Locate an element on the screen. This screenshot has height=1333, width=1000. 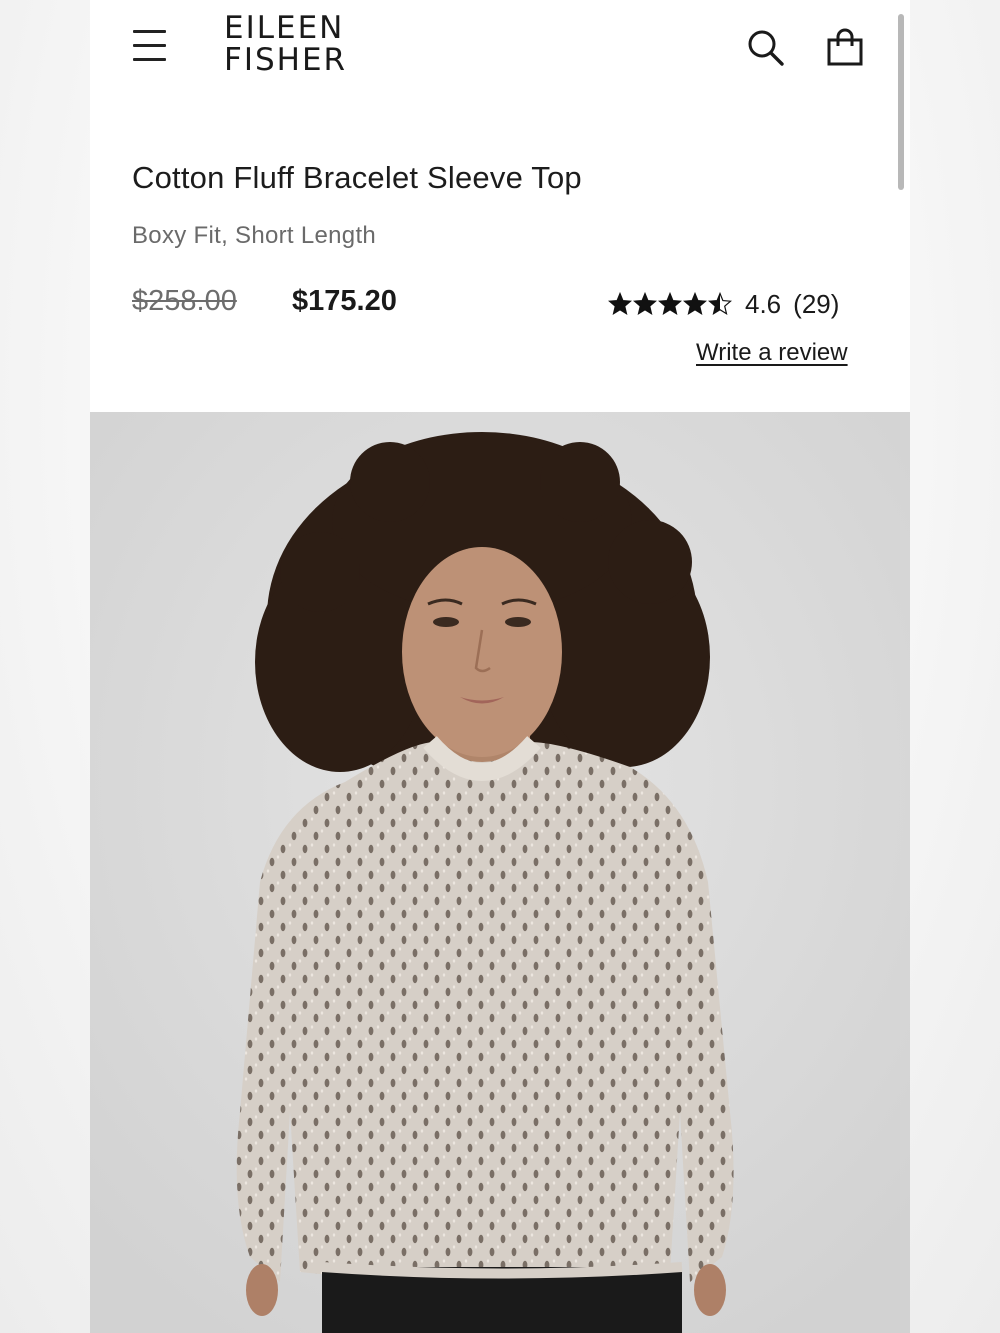
product-subtitle: Boxy Fit, Short Length is located at coordinates (254, 235).